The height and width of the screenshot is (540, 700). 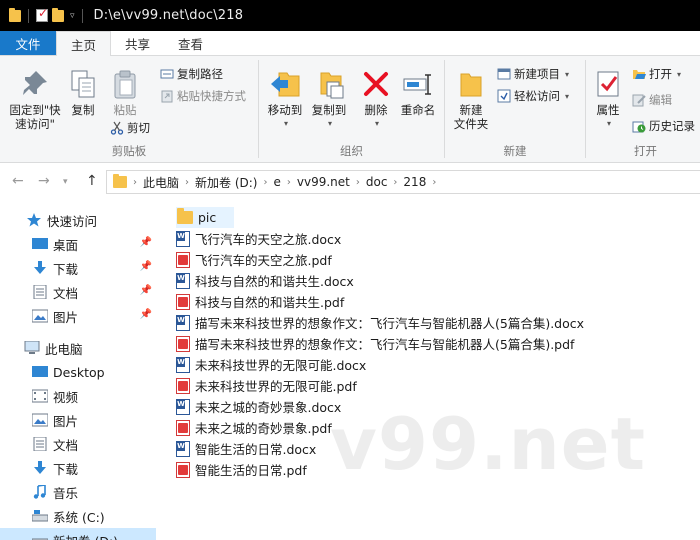 What do you see at coordinates (329, 110) in the screenshot?
I see `copy-to-label: 复制到` at bounding box center [329, 110].